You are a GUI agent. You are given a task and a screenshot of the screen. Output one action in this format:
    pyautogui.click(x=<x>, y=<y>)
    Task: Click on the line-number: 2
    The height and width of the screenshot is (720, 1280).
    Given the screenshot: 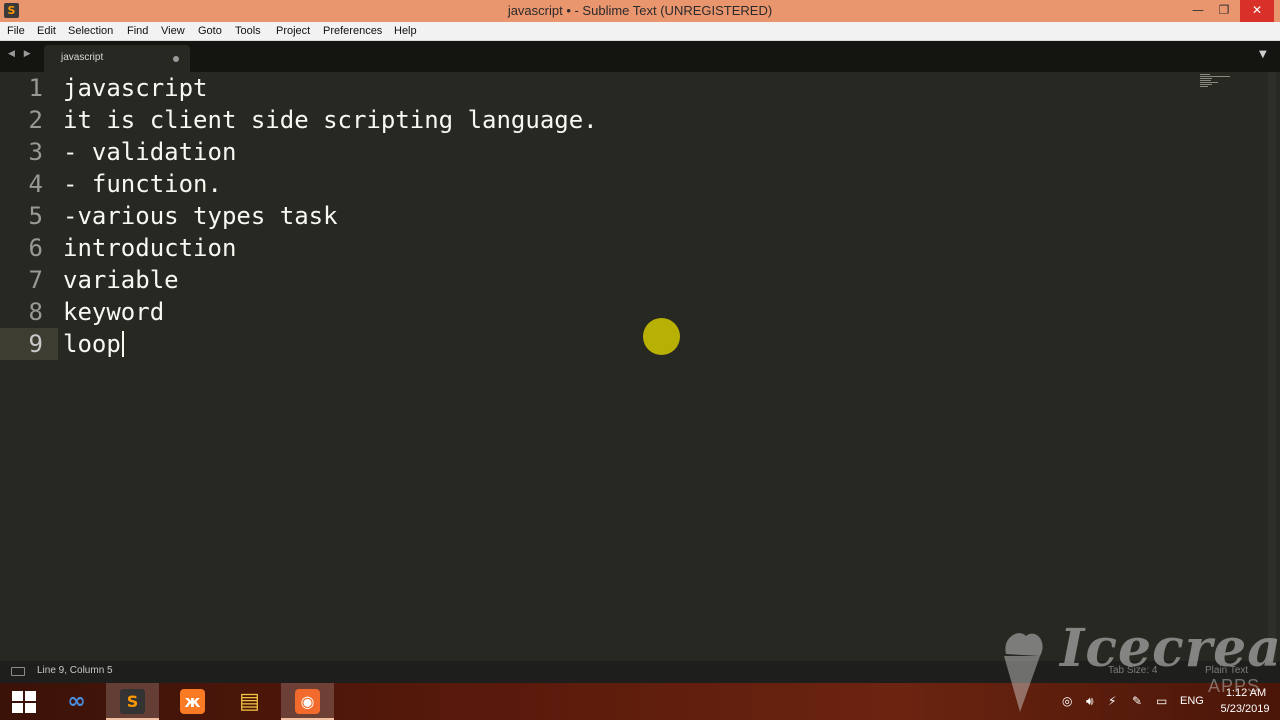 What is the action you would take?
    pyautogui.click(x=35, y=120)
    